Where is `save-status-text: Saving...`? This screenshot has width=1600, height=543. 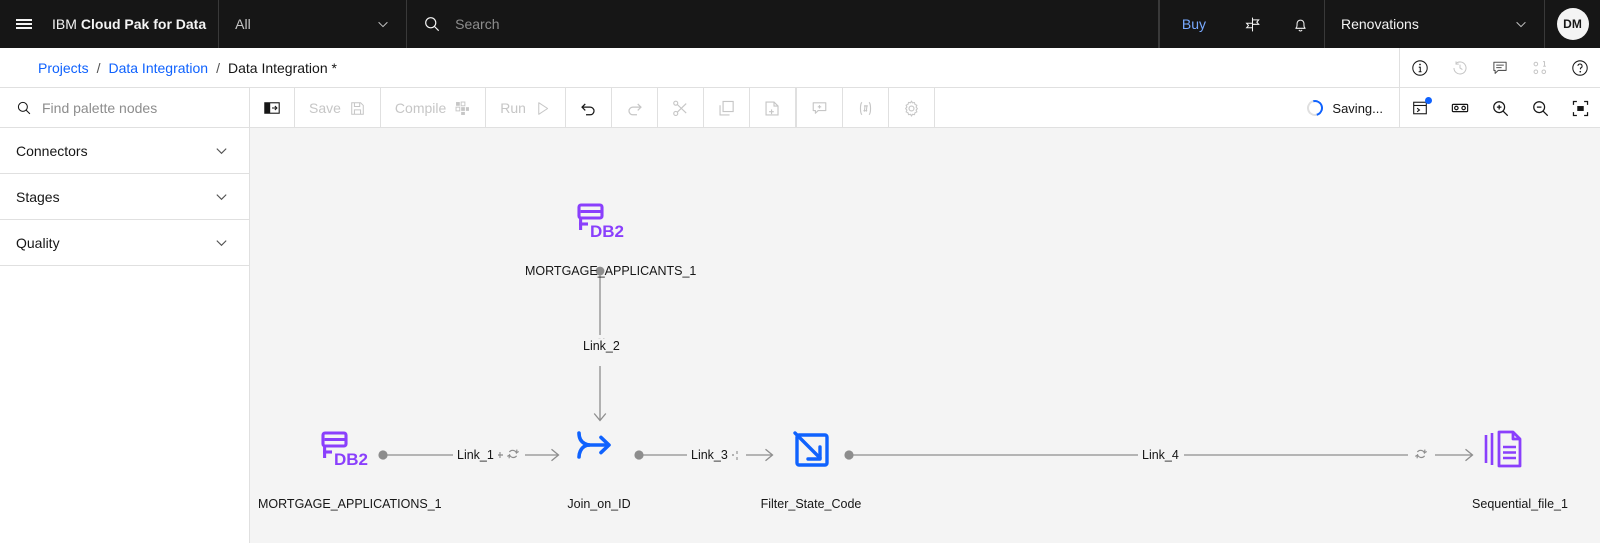 save-status-text: Saving... is located at coordinates (1357, 108).